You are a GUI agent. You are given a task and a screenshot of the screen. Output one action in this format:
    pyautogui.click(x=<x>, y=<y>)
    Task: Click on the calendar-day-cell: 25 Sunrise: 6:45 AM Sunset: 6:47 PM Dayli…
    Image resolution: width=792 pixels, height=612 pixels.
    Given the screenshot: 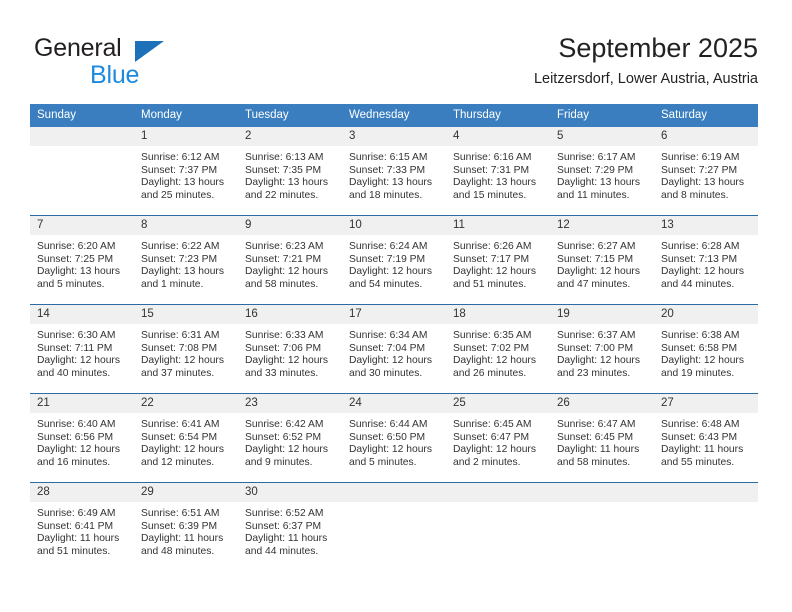 What is the action you would take?
    pyautogui.click(x=498, y=438)
    